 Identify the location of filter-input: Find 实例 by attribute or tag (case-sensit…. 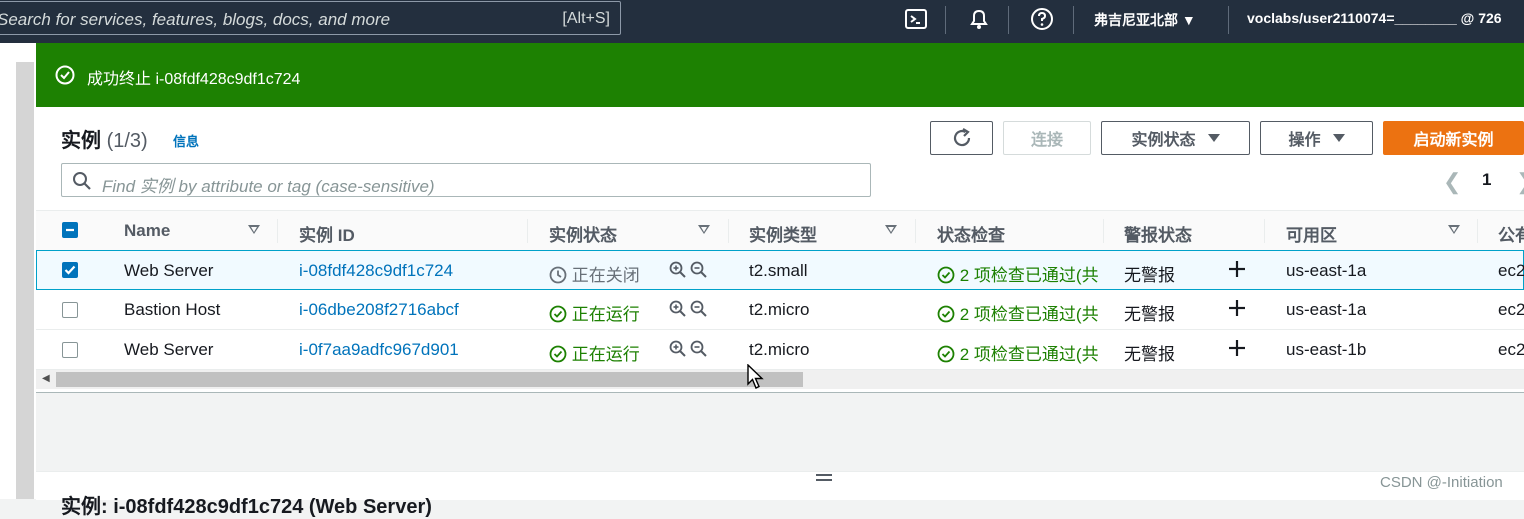
(466, 180).